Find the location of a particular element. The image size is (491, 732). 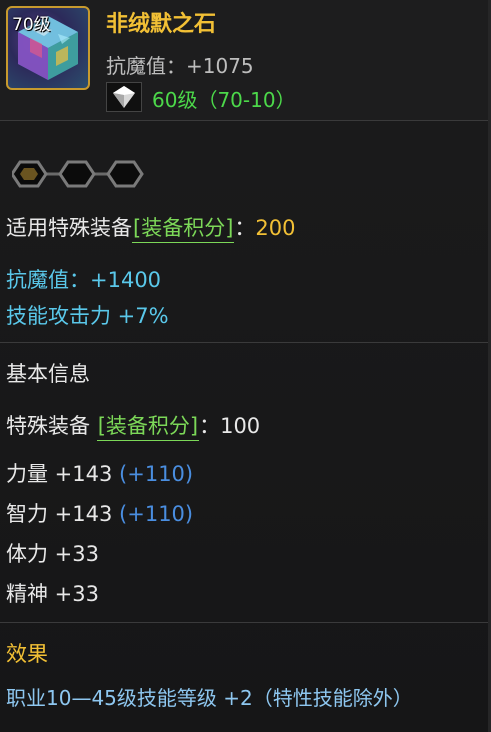

stat-intelligence: 智力 +143 (+110) is located at coordinates (99, 513).